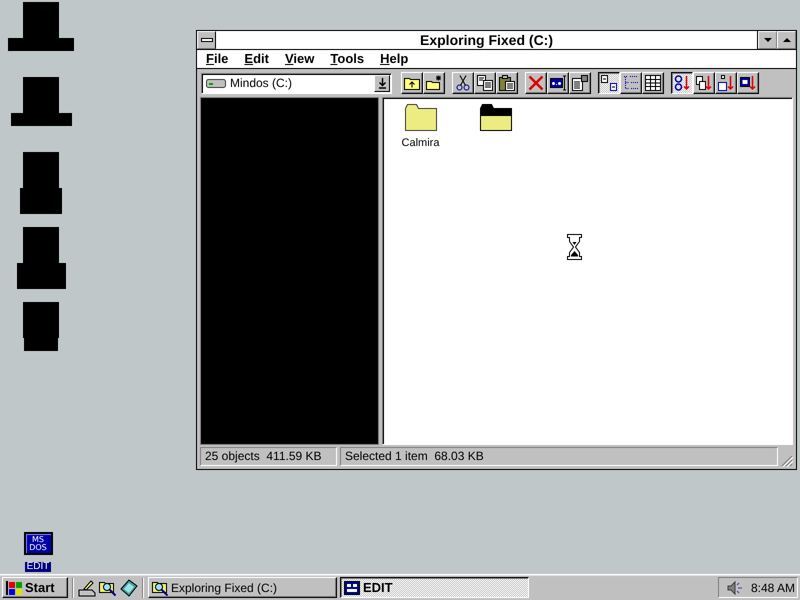 This screenshot has width=800, height=600. Describe the element at coordinates (296, 83) in the screenshot. I see `drive-dropdown: Mindos (C:)` at that location.